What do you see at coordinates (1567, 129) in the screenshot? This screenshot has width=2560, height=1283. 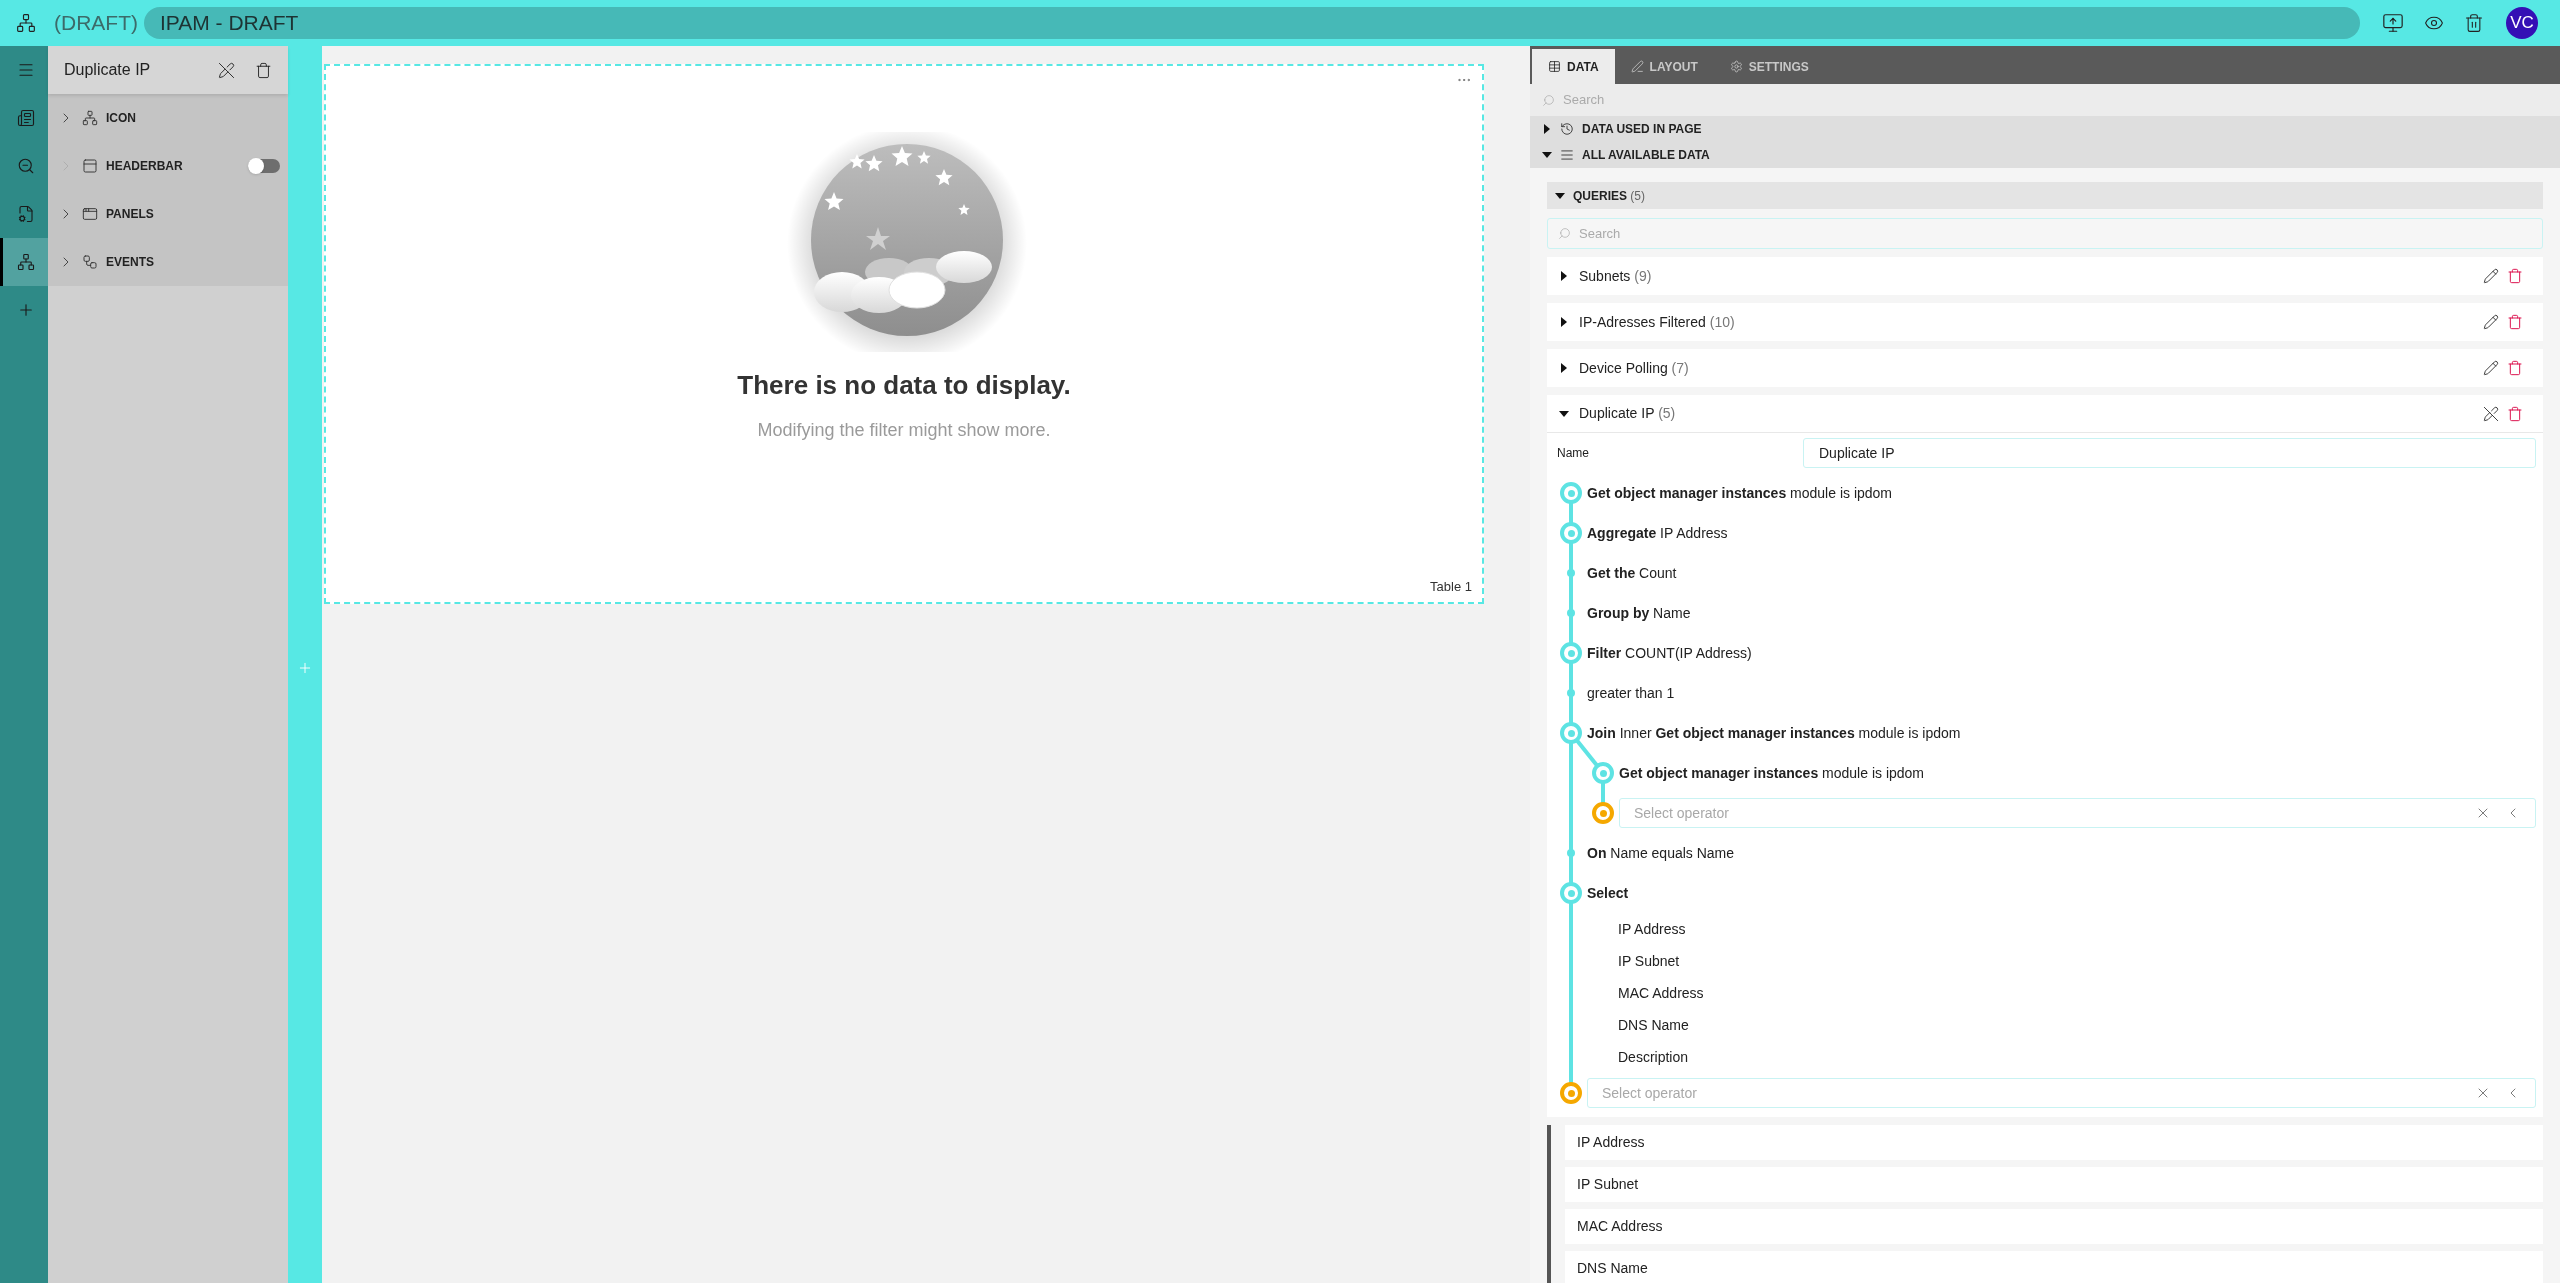 I see `history-icon` at bounding box center [1567, 129].